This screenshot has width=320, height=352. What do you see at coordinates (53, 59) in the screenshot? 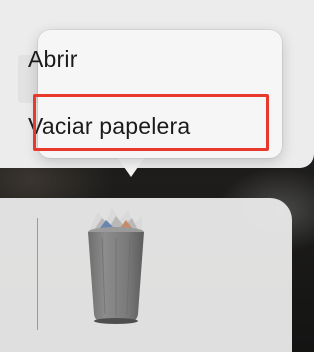
I see `menu-item-open: Abrir` at bounding box center [53, 59].